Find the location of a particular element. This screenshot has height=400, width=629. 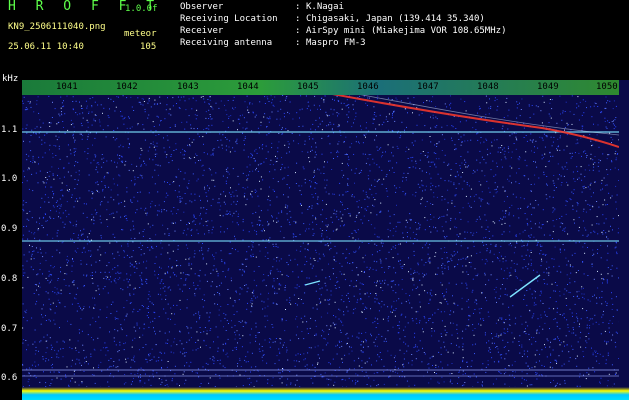

info-value: AirSpy mini (Miakejima VOR 108.65MHz) is located at coordinates (406, 31).